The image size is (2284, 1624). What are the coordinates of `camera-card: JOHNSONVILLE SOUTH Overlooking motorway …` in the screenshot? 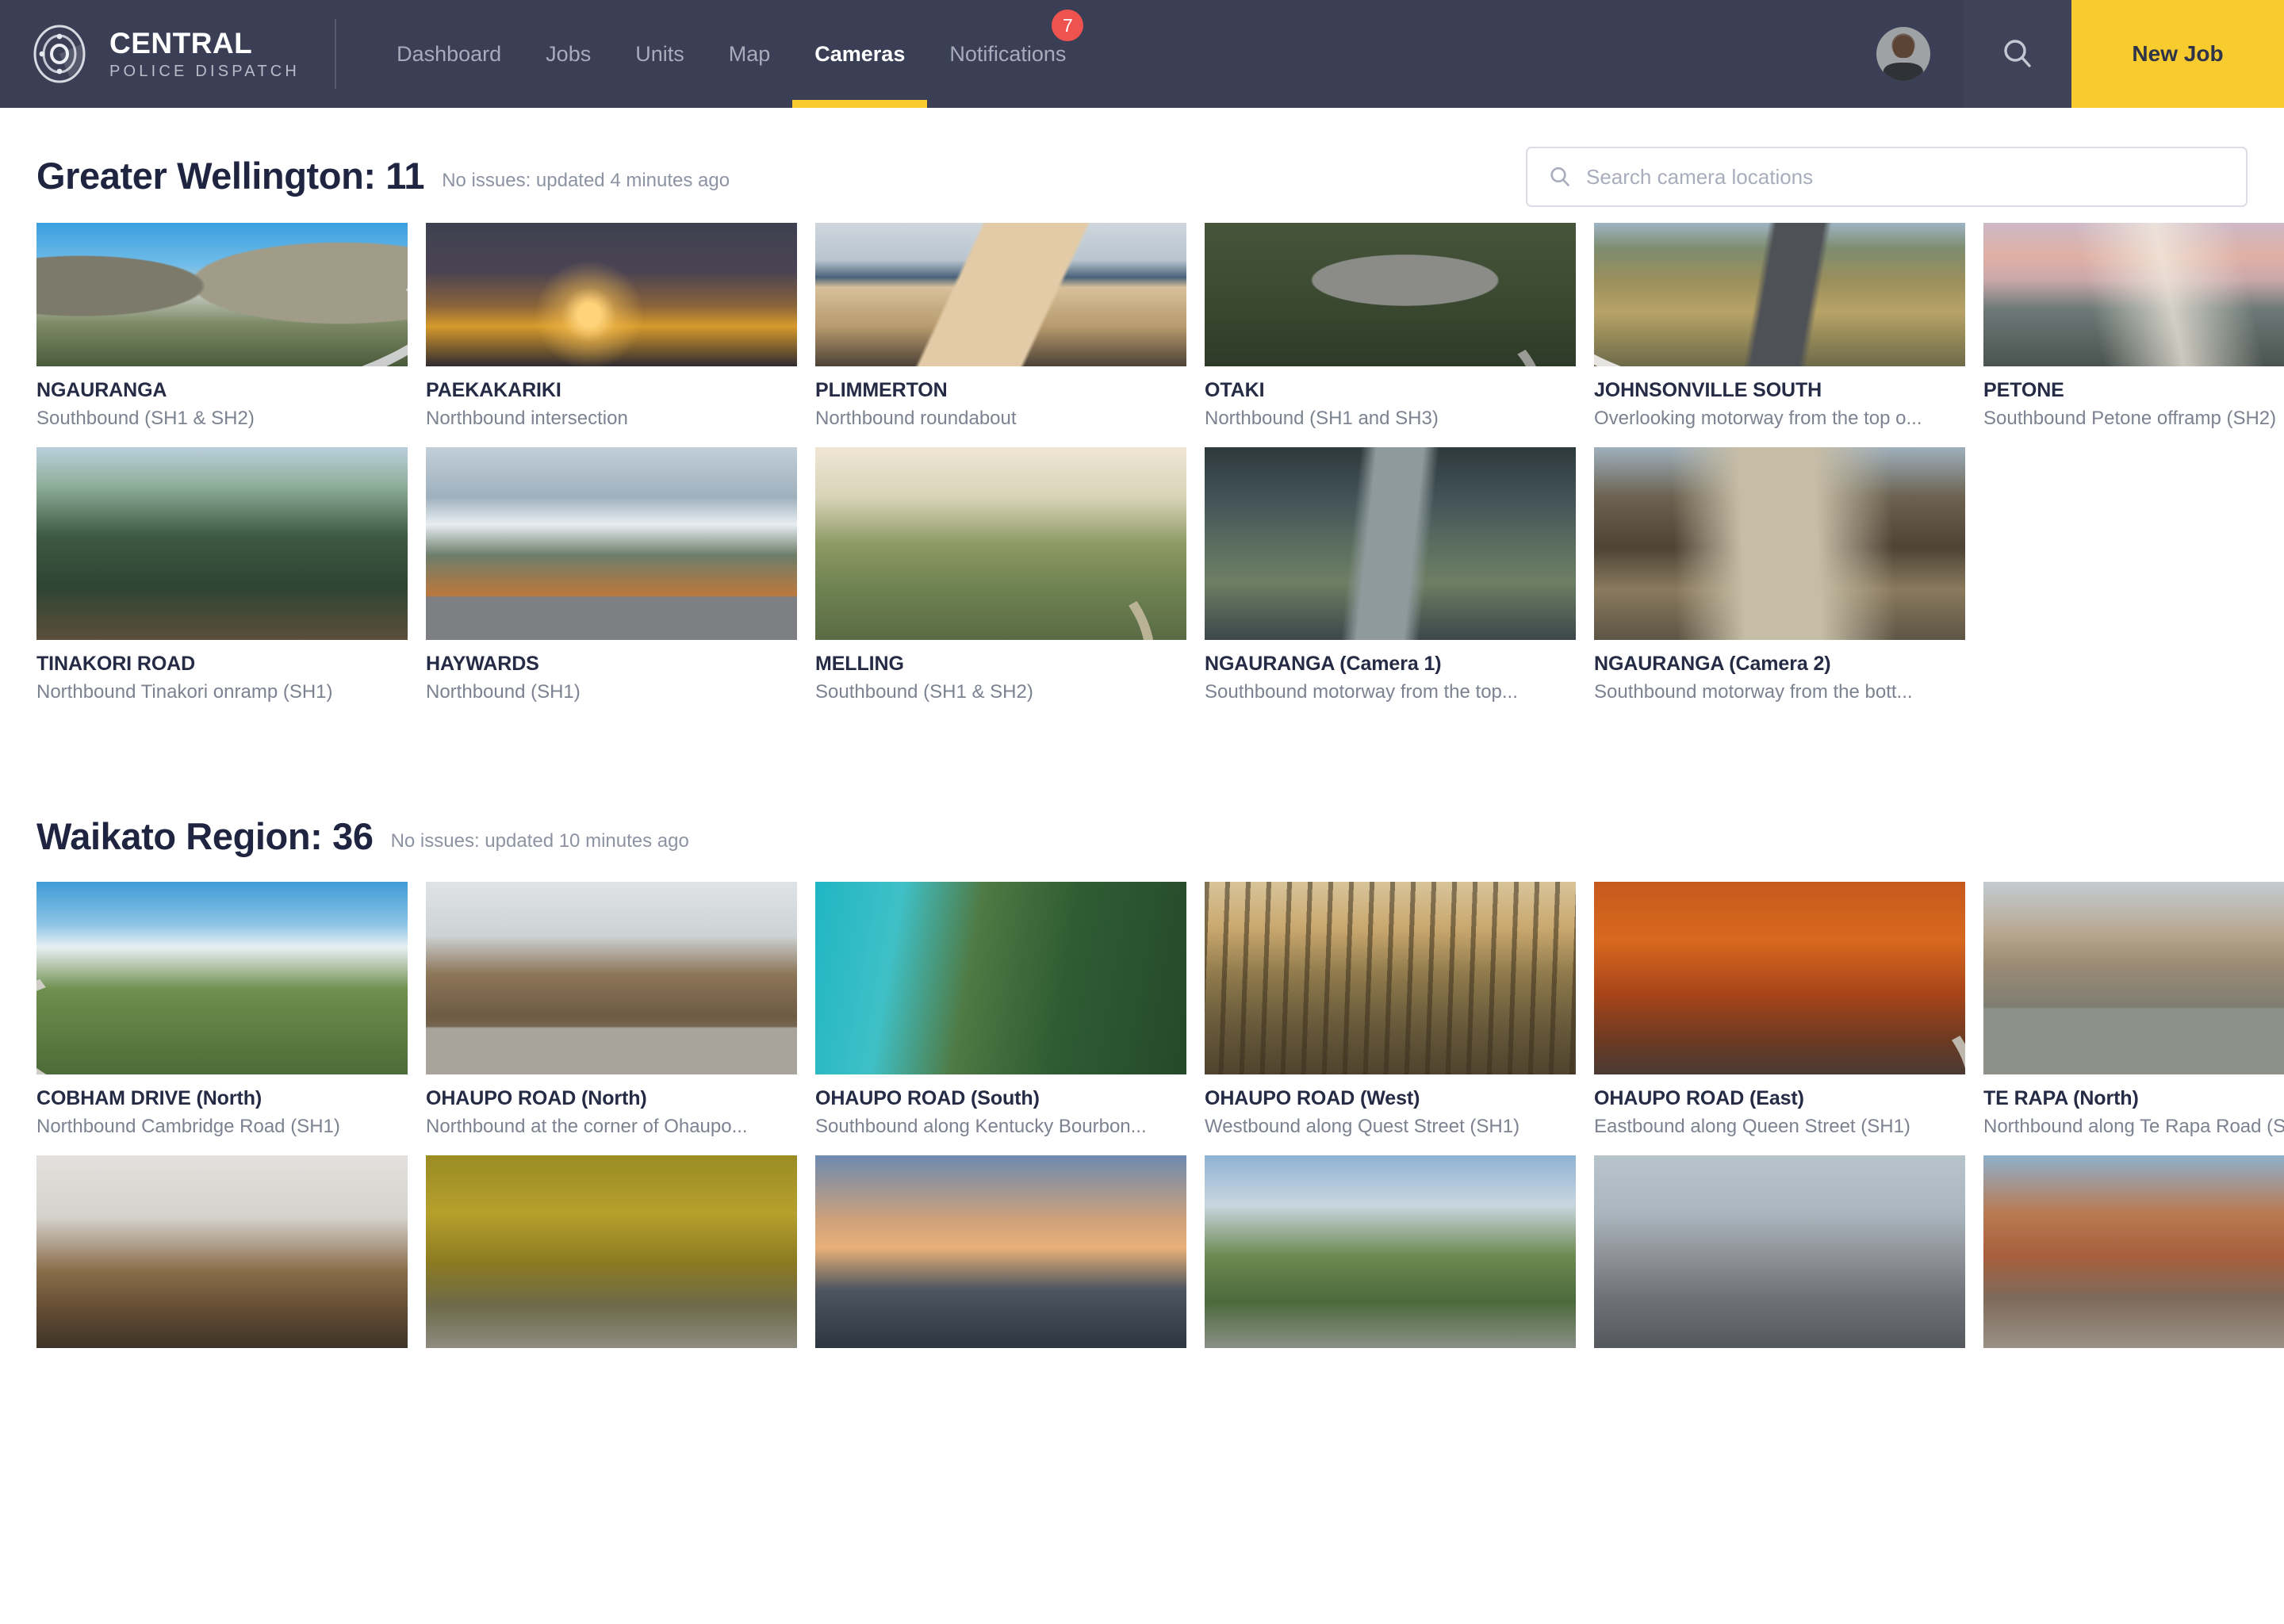 It's located at (1779, 326).